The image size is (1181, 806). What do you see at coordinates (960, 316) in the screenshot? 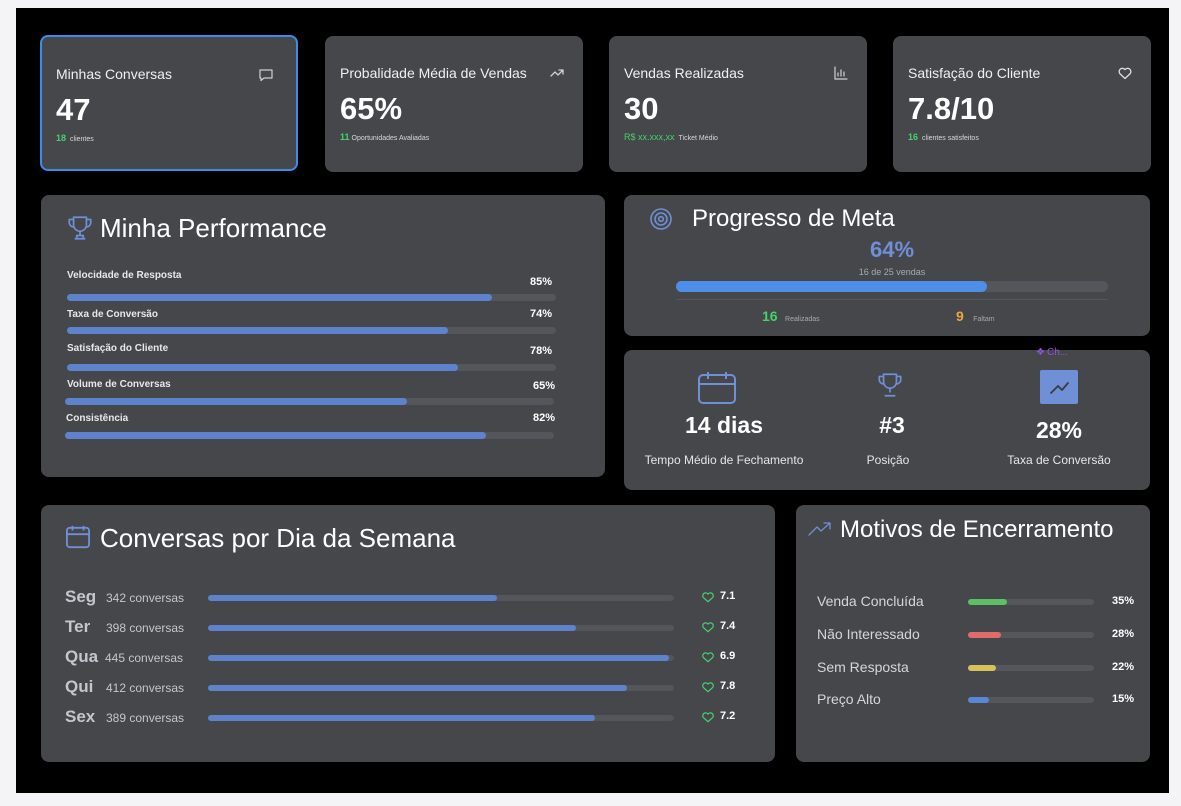
I see `meta-left-value: 9` at bounding box center [960, 316].